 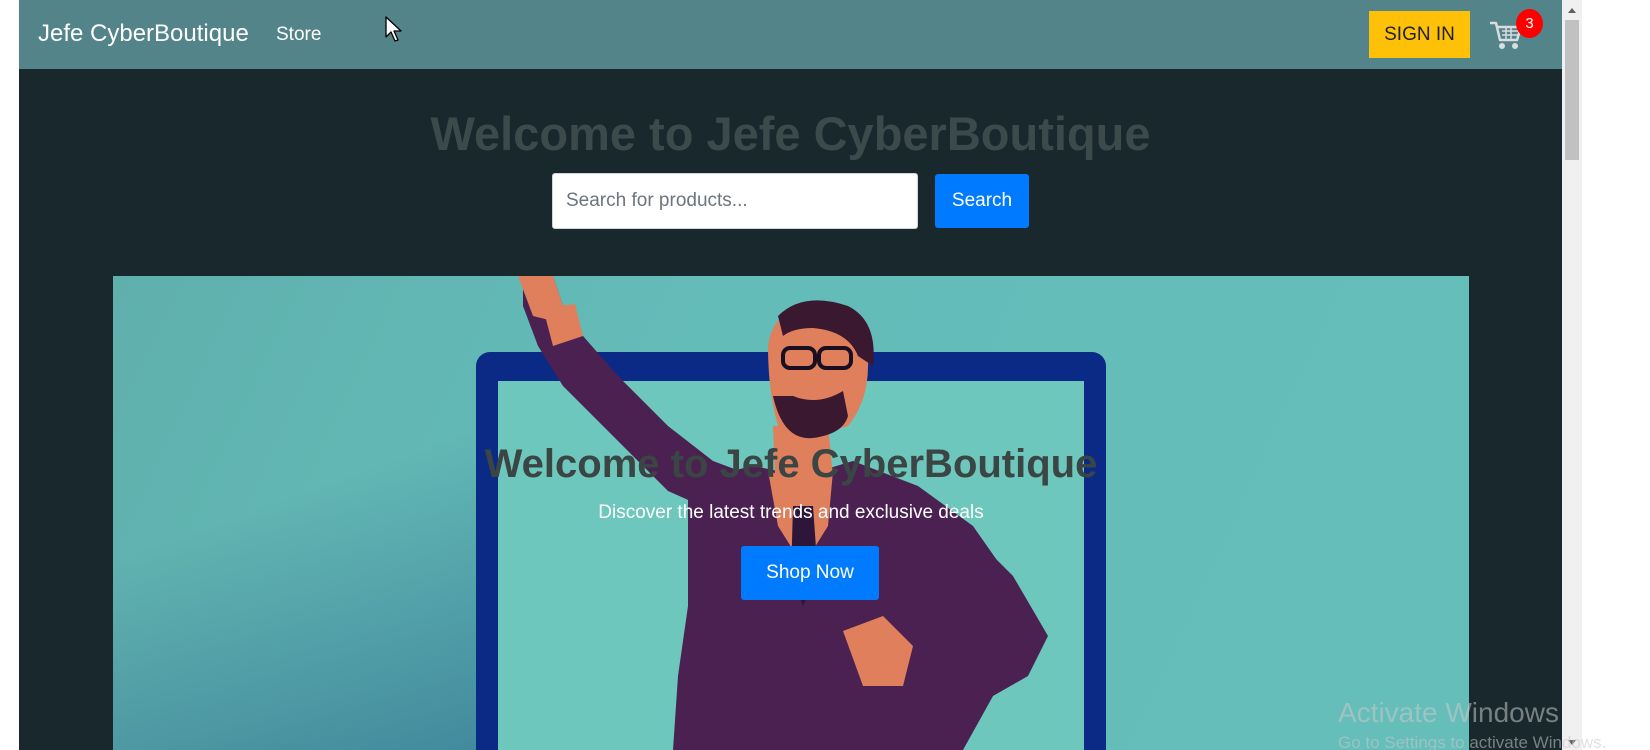 I want to click on scroll-up-arrow-icon, so click(x=1572, y=10).